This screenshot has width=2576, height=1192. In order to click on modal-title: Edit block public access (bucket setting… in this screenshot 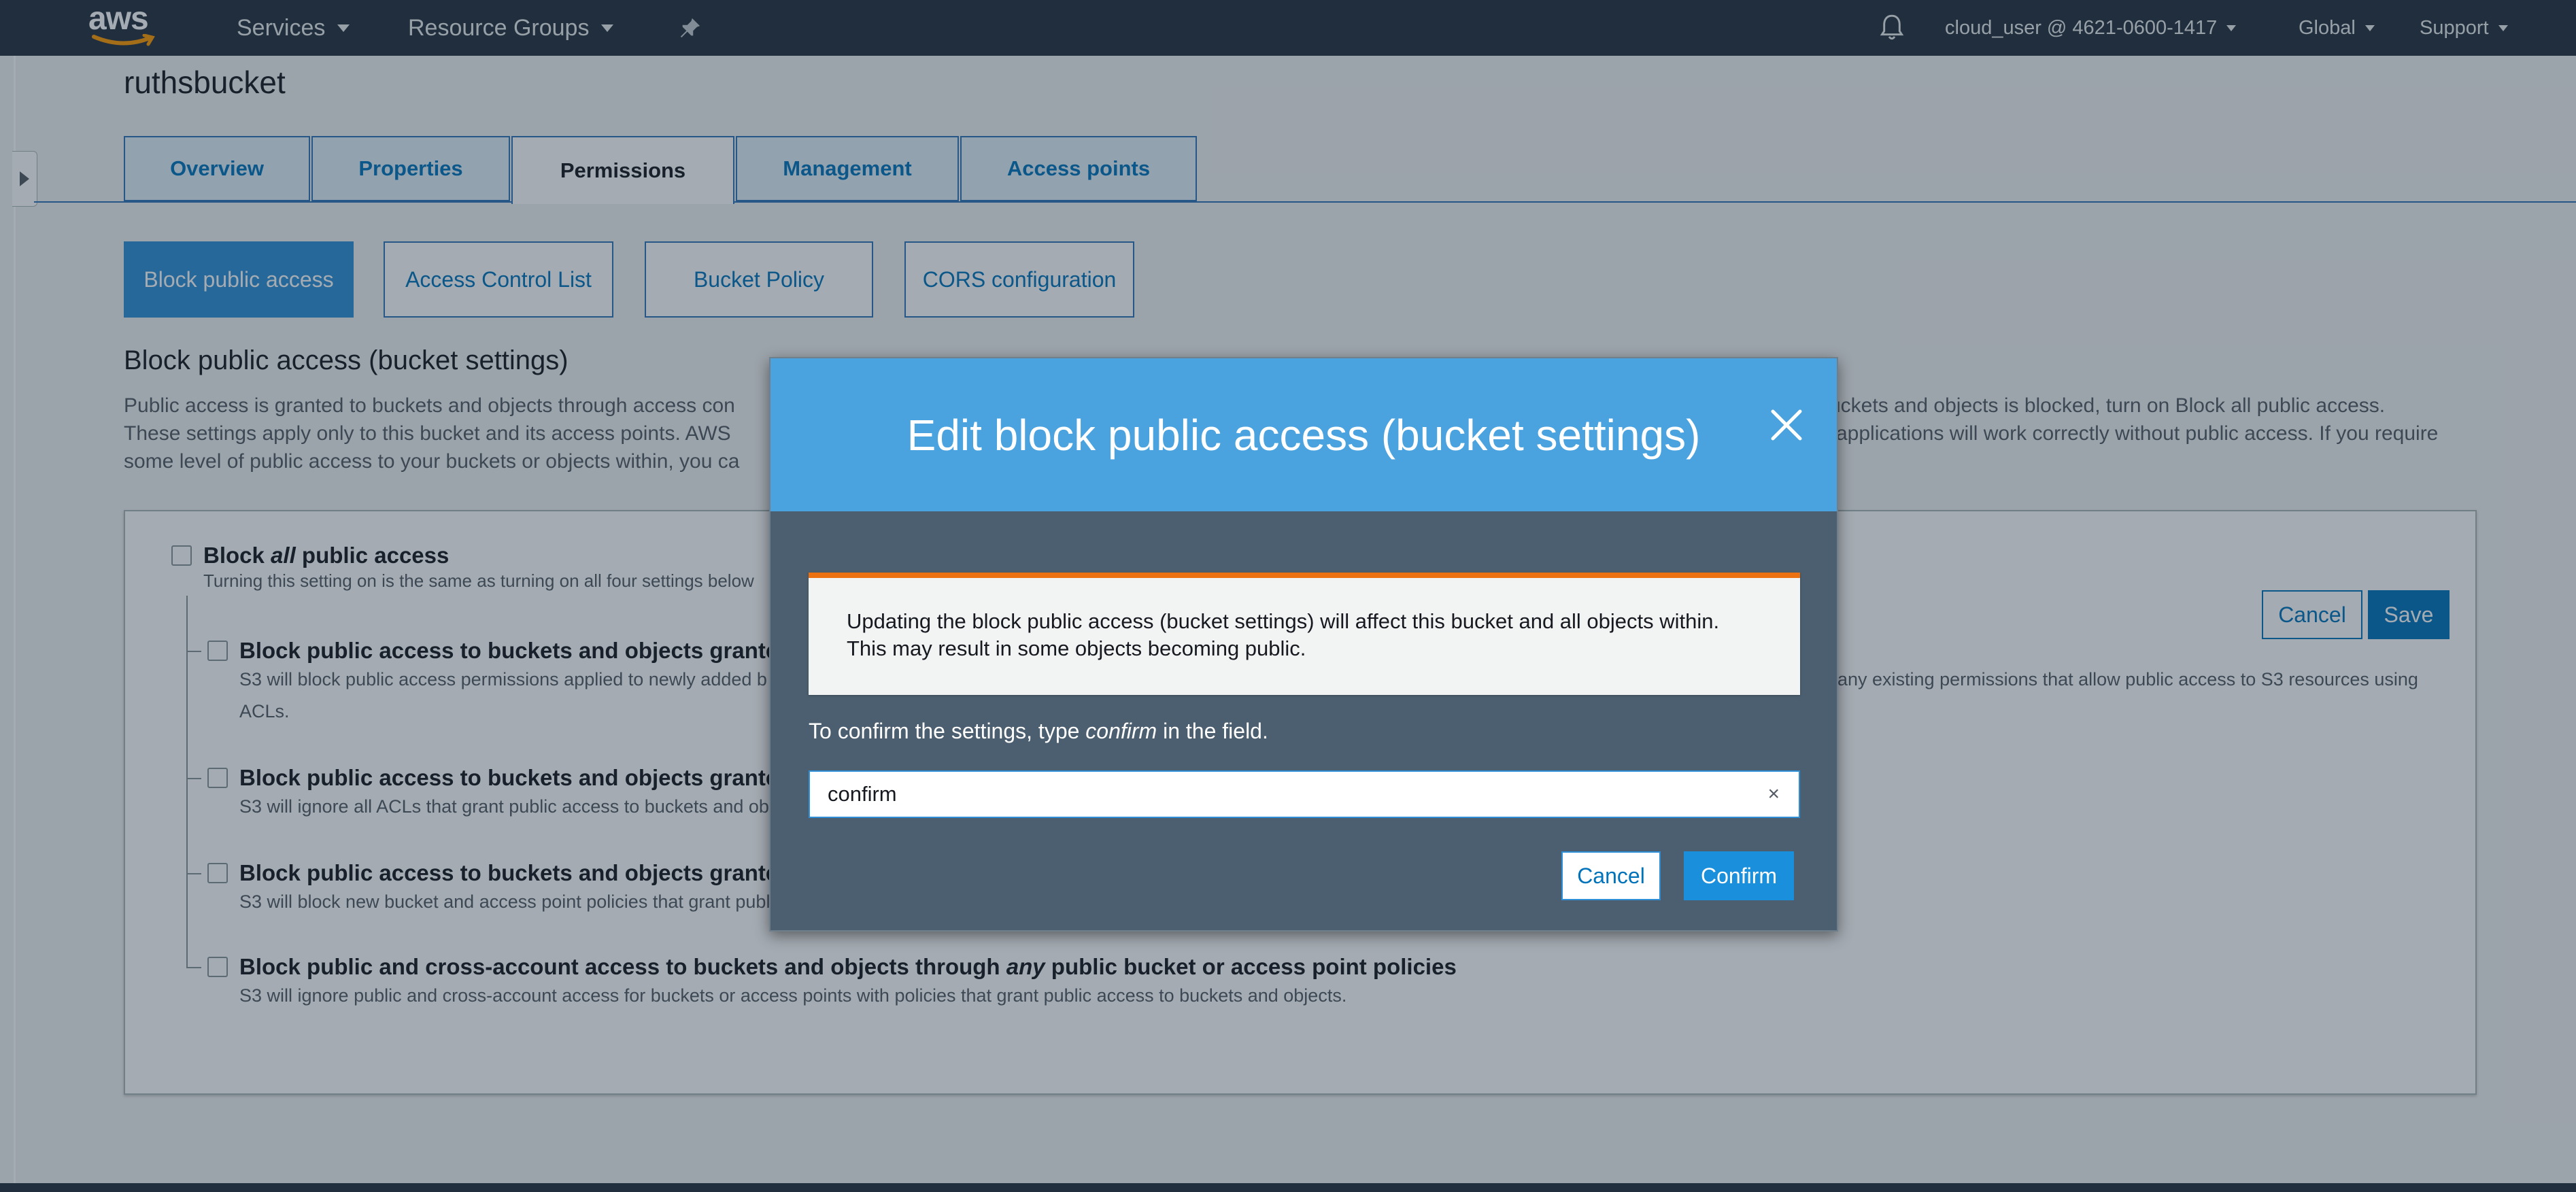, I will do `click(1303, 435)`.